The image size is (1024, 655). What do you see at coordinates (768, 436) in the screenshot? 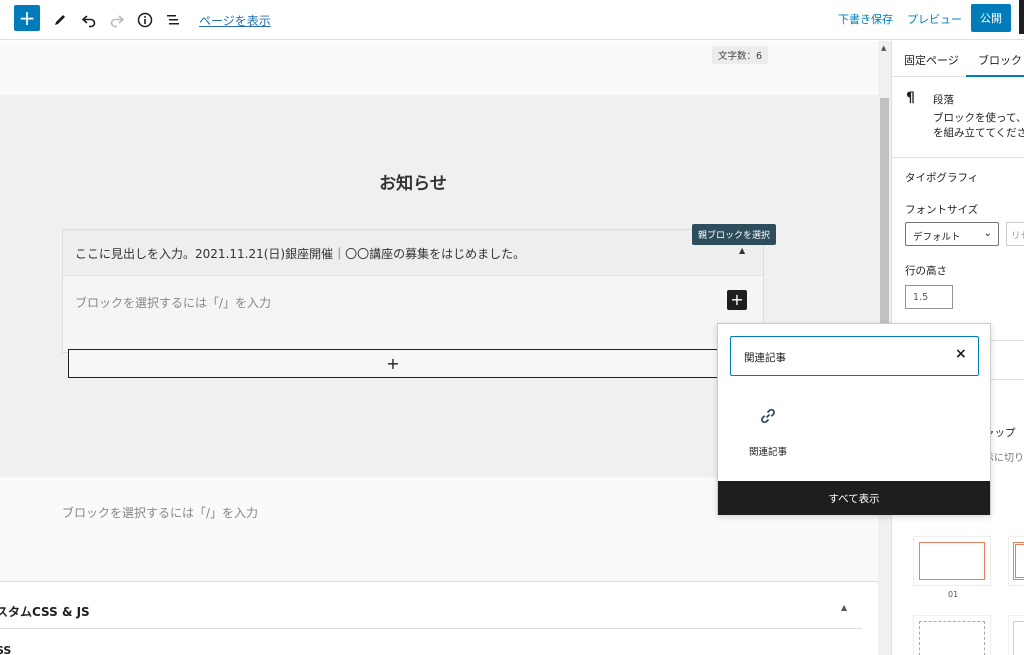
I see `search-result-related-posts: 関連記事` at bounding box center [768, 436].